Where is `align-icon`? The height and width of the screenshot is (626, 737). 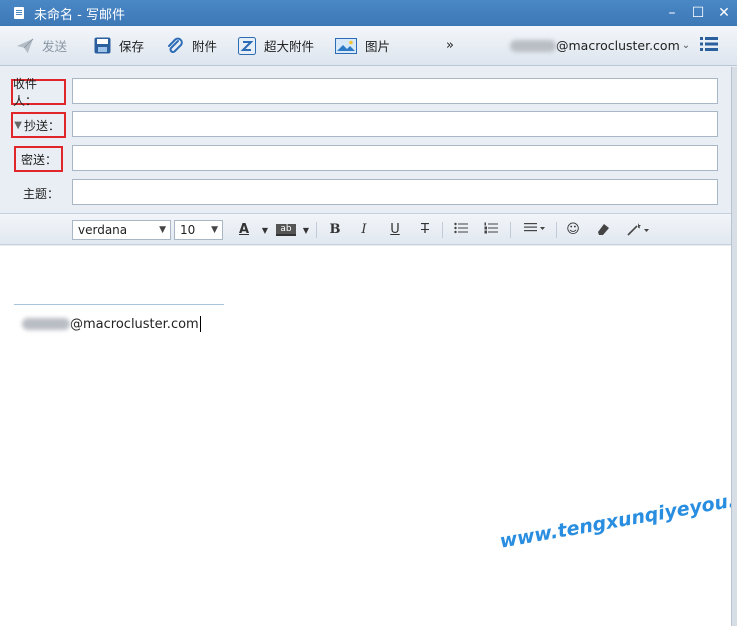
align-icon is located at coordinates (534, 227).